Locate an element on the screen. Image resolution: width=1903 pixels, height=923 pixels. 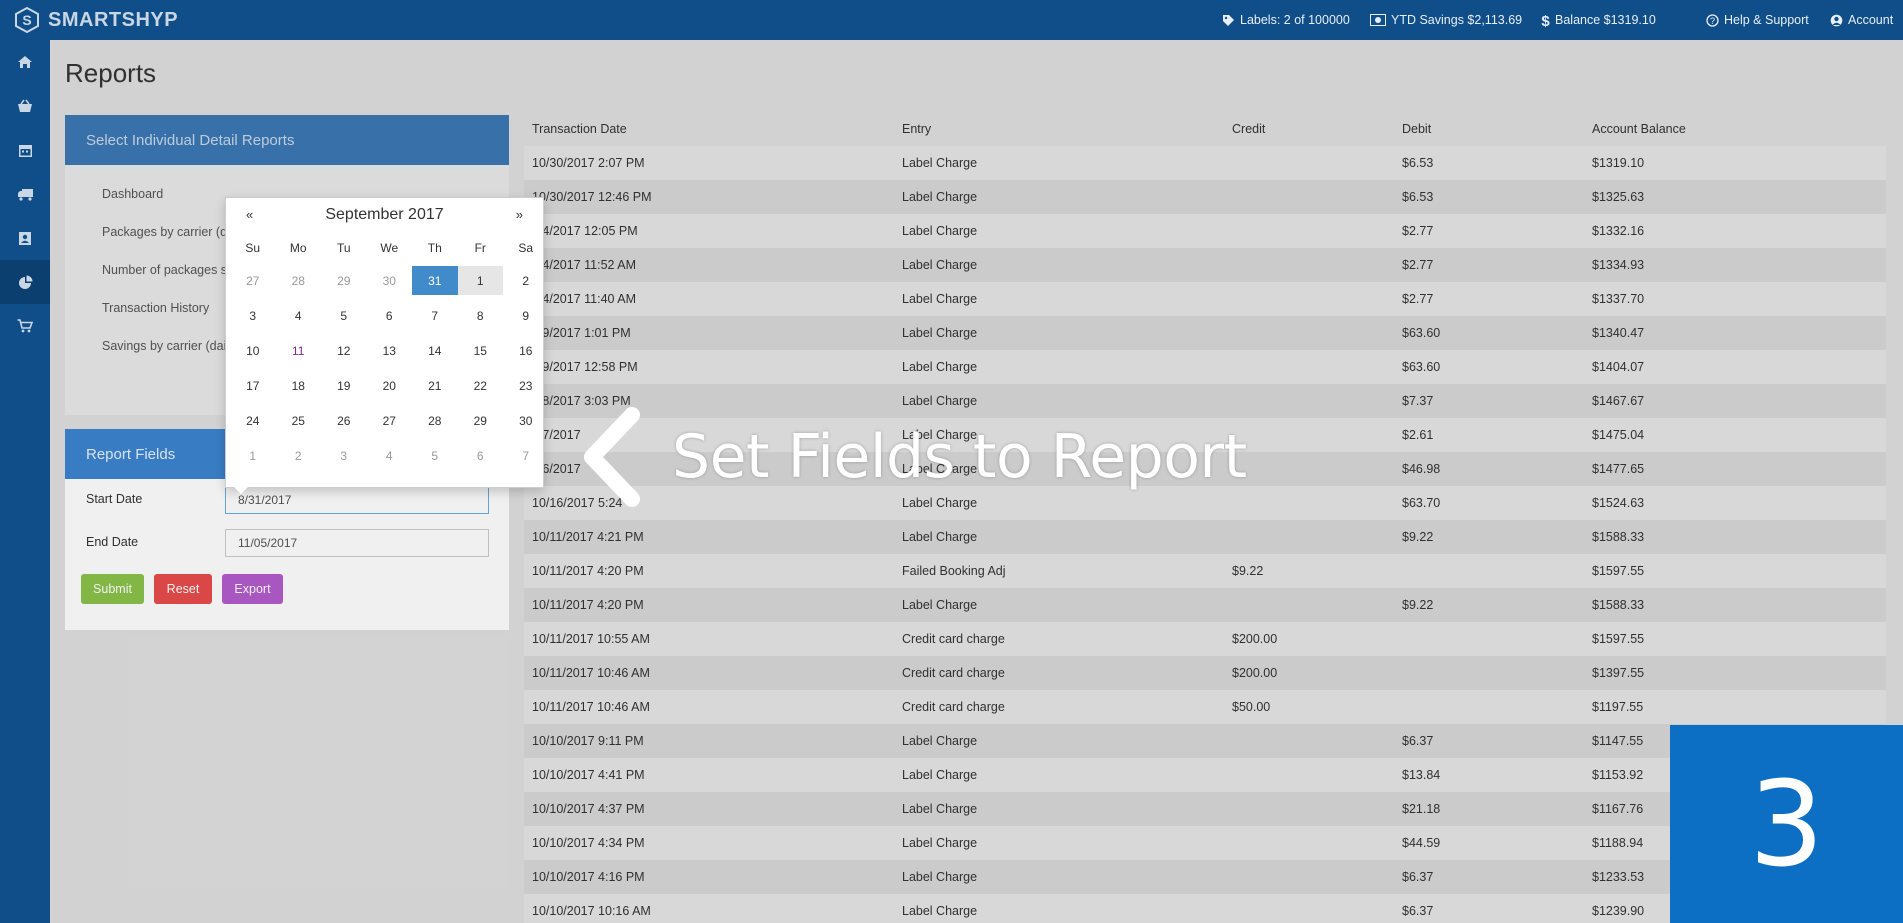
datepicker-month-title: September 2017 is located at coordinates (384, 215).